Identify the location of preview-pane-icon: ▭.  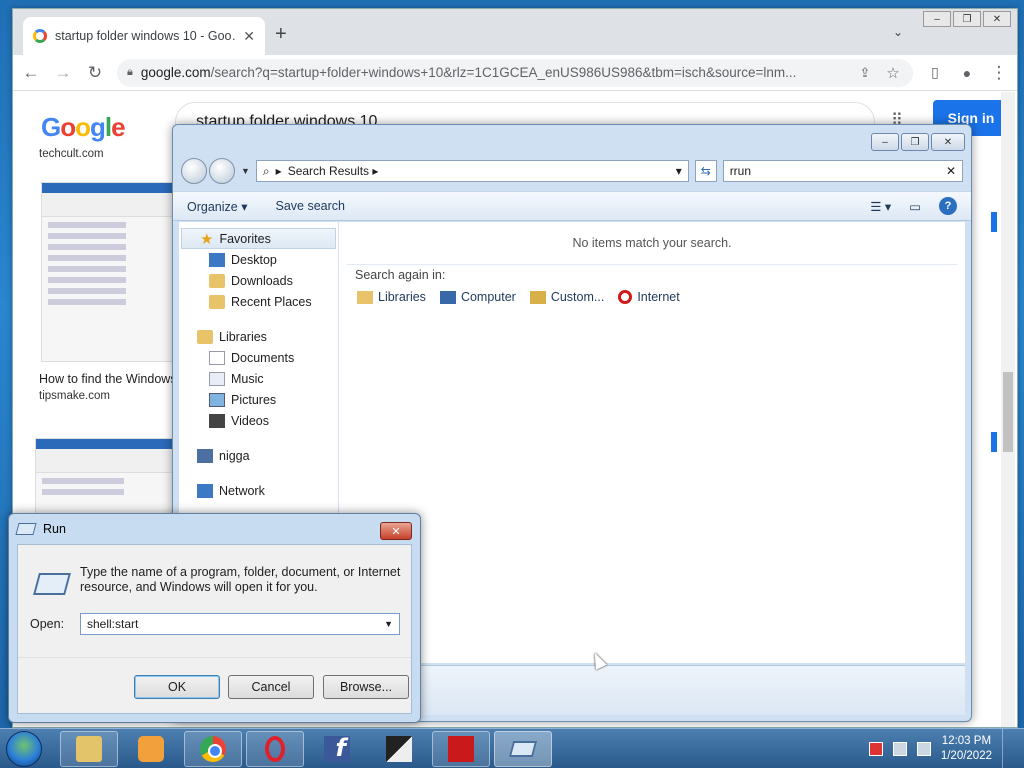
(915, 206).